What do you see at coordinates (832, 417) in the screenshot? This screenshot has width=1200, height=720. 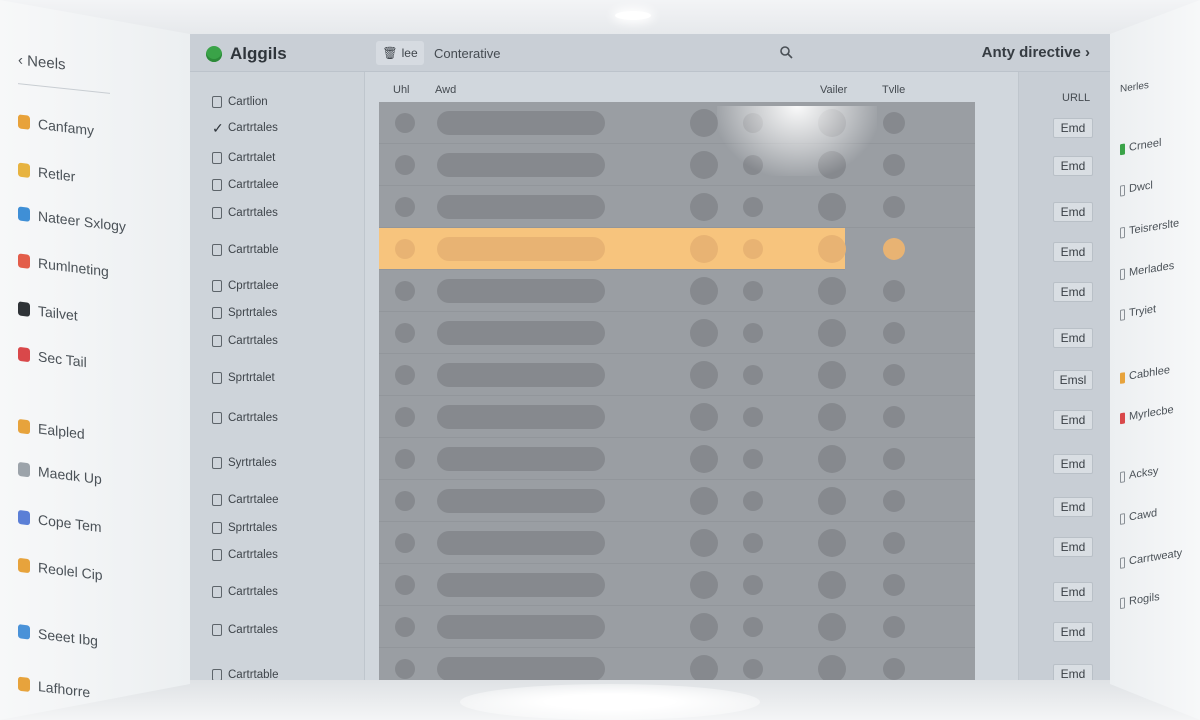 I see `row-value-placeholder` at bounding box center [832, 417].